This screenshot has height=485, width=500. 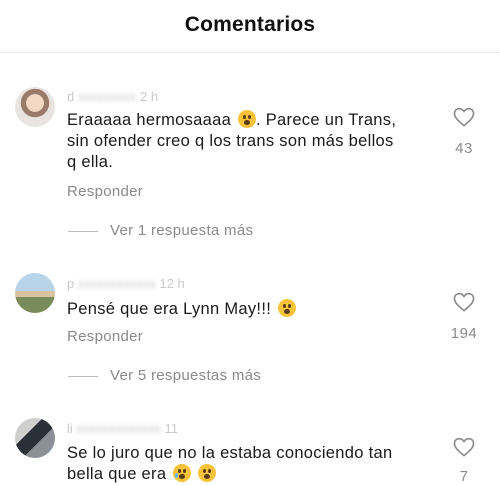 I want to click on comment-text-part: Pensé que era Lynn May!!!, so click(x=169, y=309).